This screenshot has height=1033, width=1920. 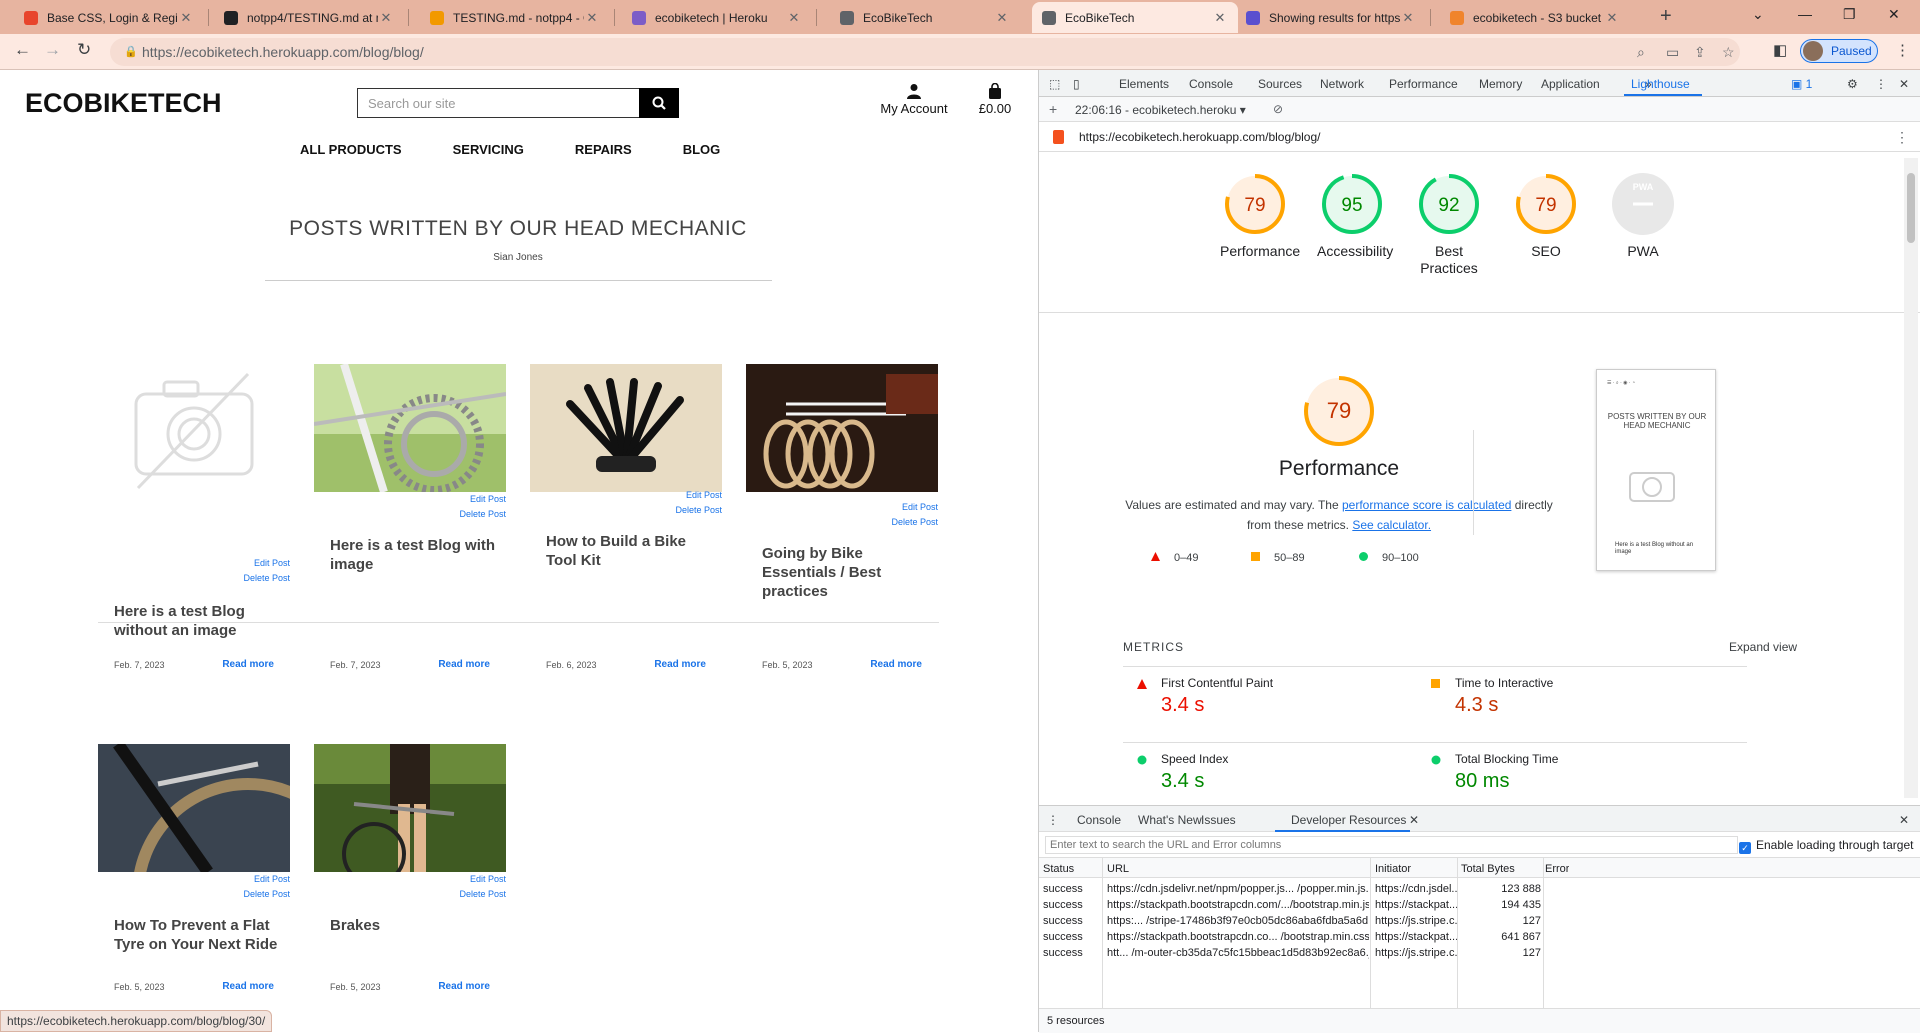 What do you see at coordinates (1849, 14) in the screenshot?
I see `restore-icon: ❐` at bounding box center [1849, 14].